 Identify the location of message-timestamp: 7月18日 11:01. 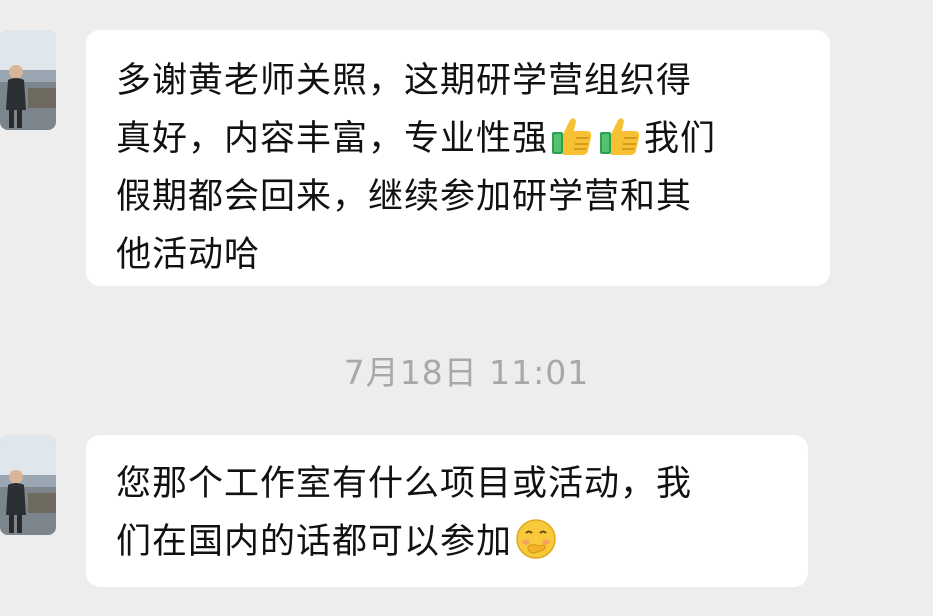
(466, 372).